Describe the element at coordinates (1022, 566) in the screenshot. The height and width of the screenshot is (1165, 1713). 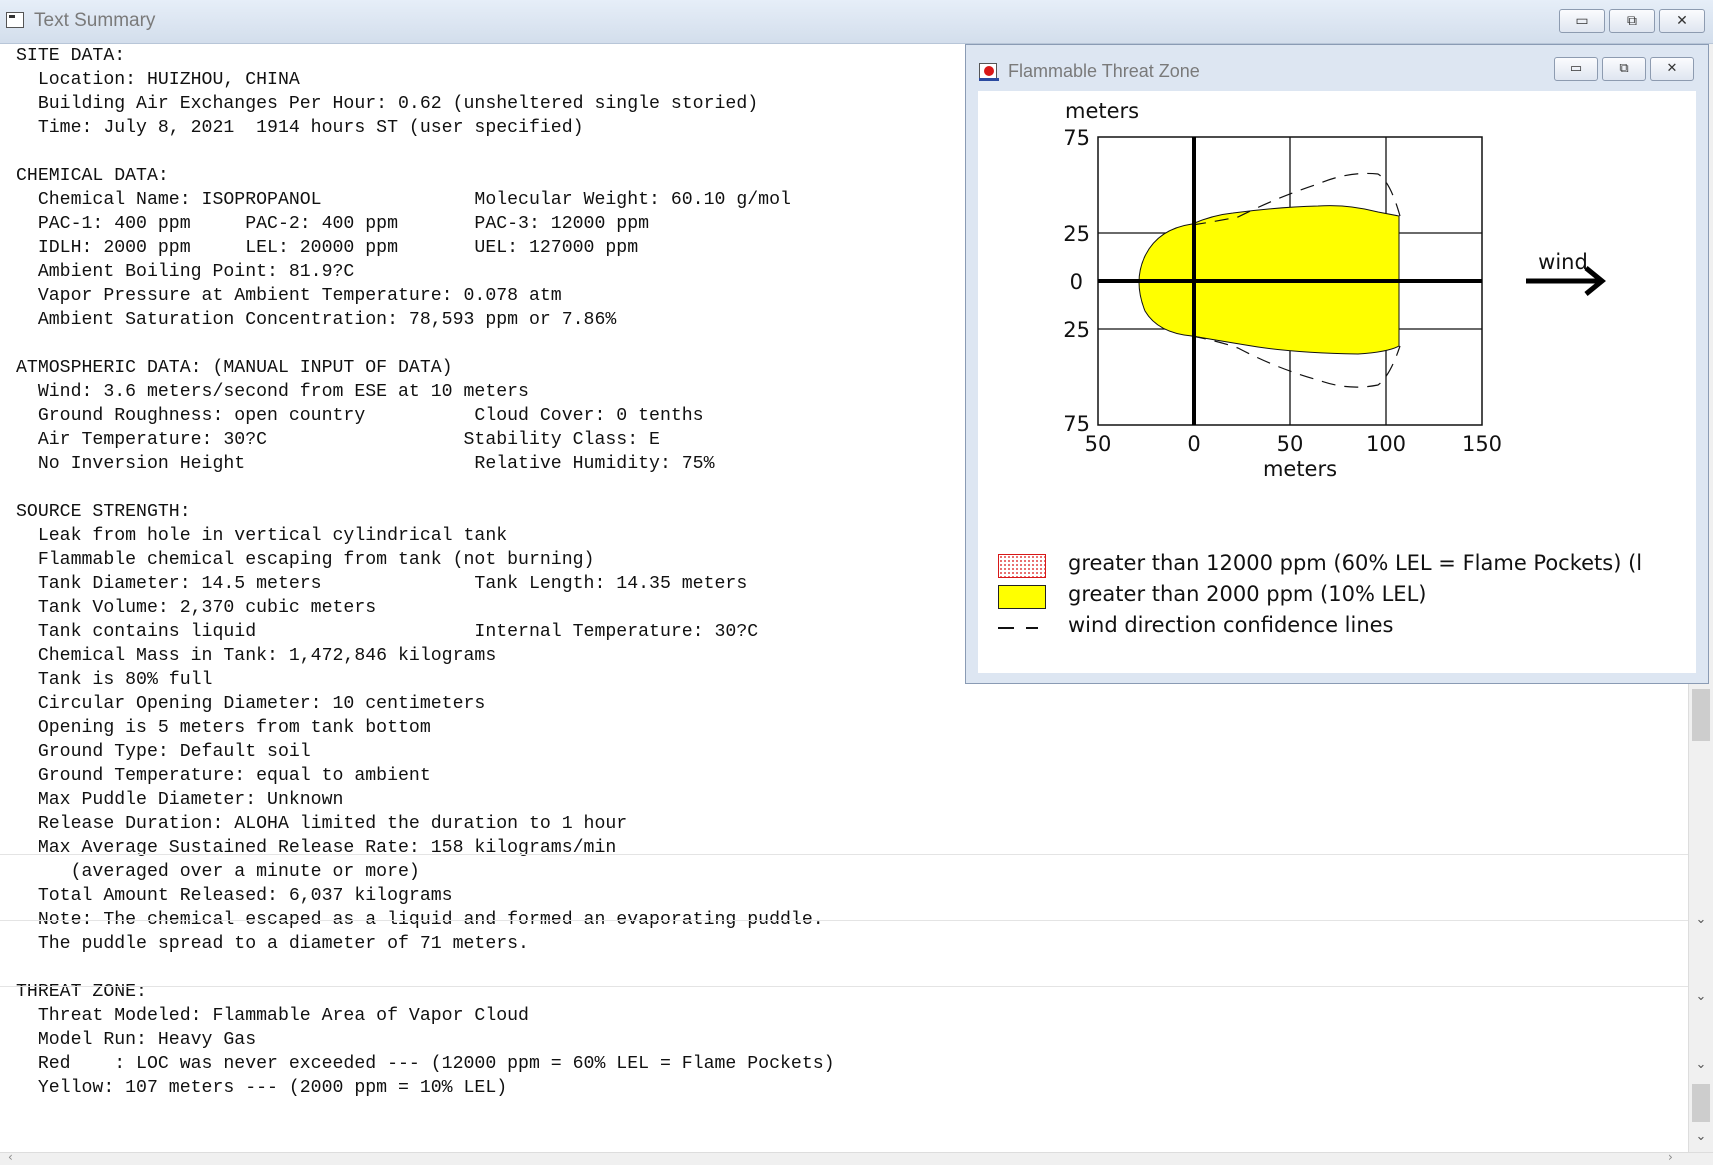
I see `legend-swatch-red` at that location.